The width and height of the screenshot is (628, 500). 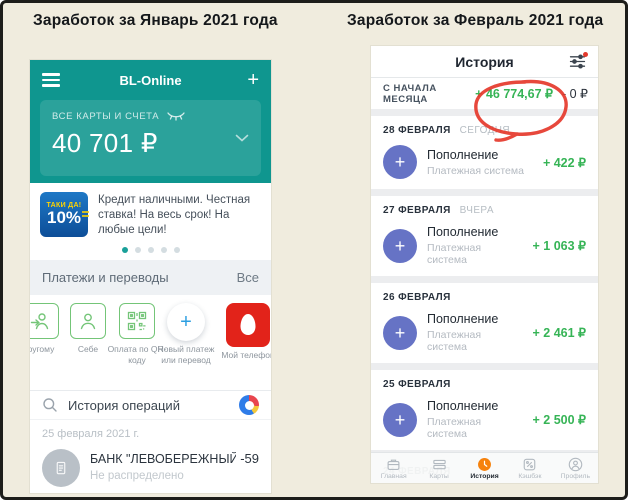 What do you see at coordinates (246, 355) in the screenshot?
I see `payment-item-label: Мой телефон` at bounding box center [246, 355].